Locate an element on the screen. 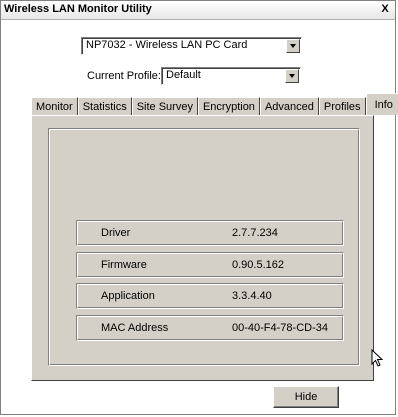 This screenshot has width=398, height=417. tab-encryption: Encryption is located at coordinates (228, 106).